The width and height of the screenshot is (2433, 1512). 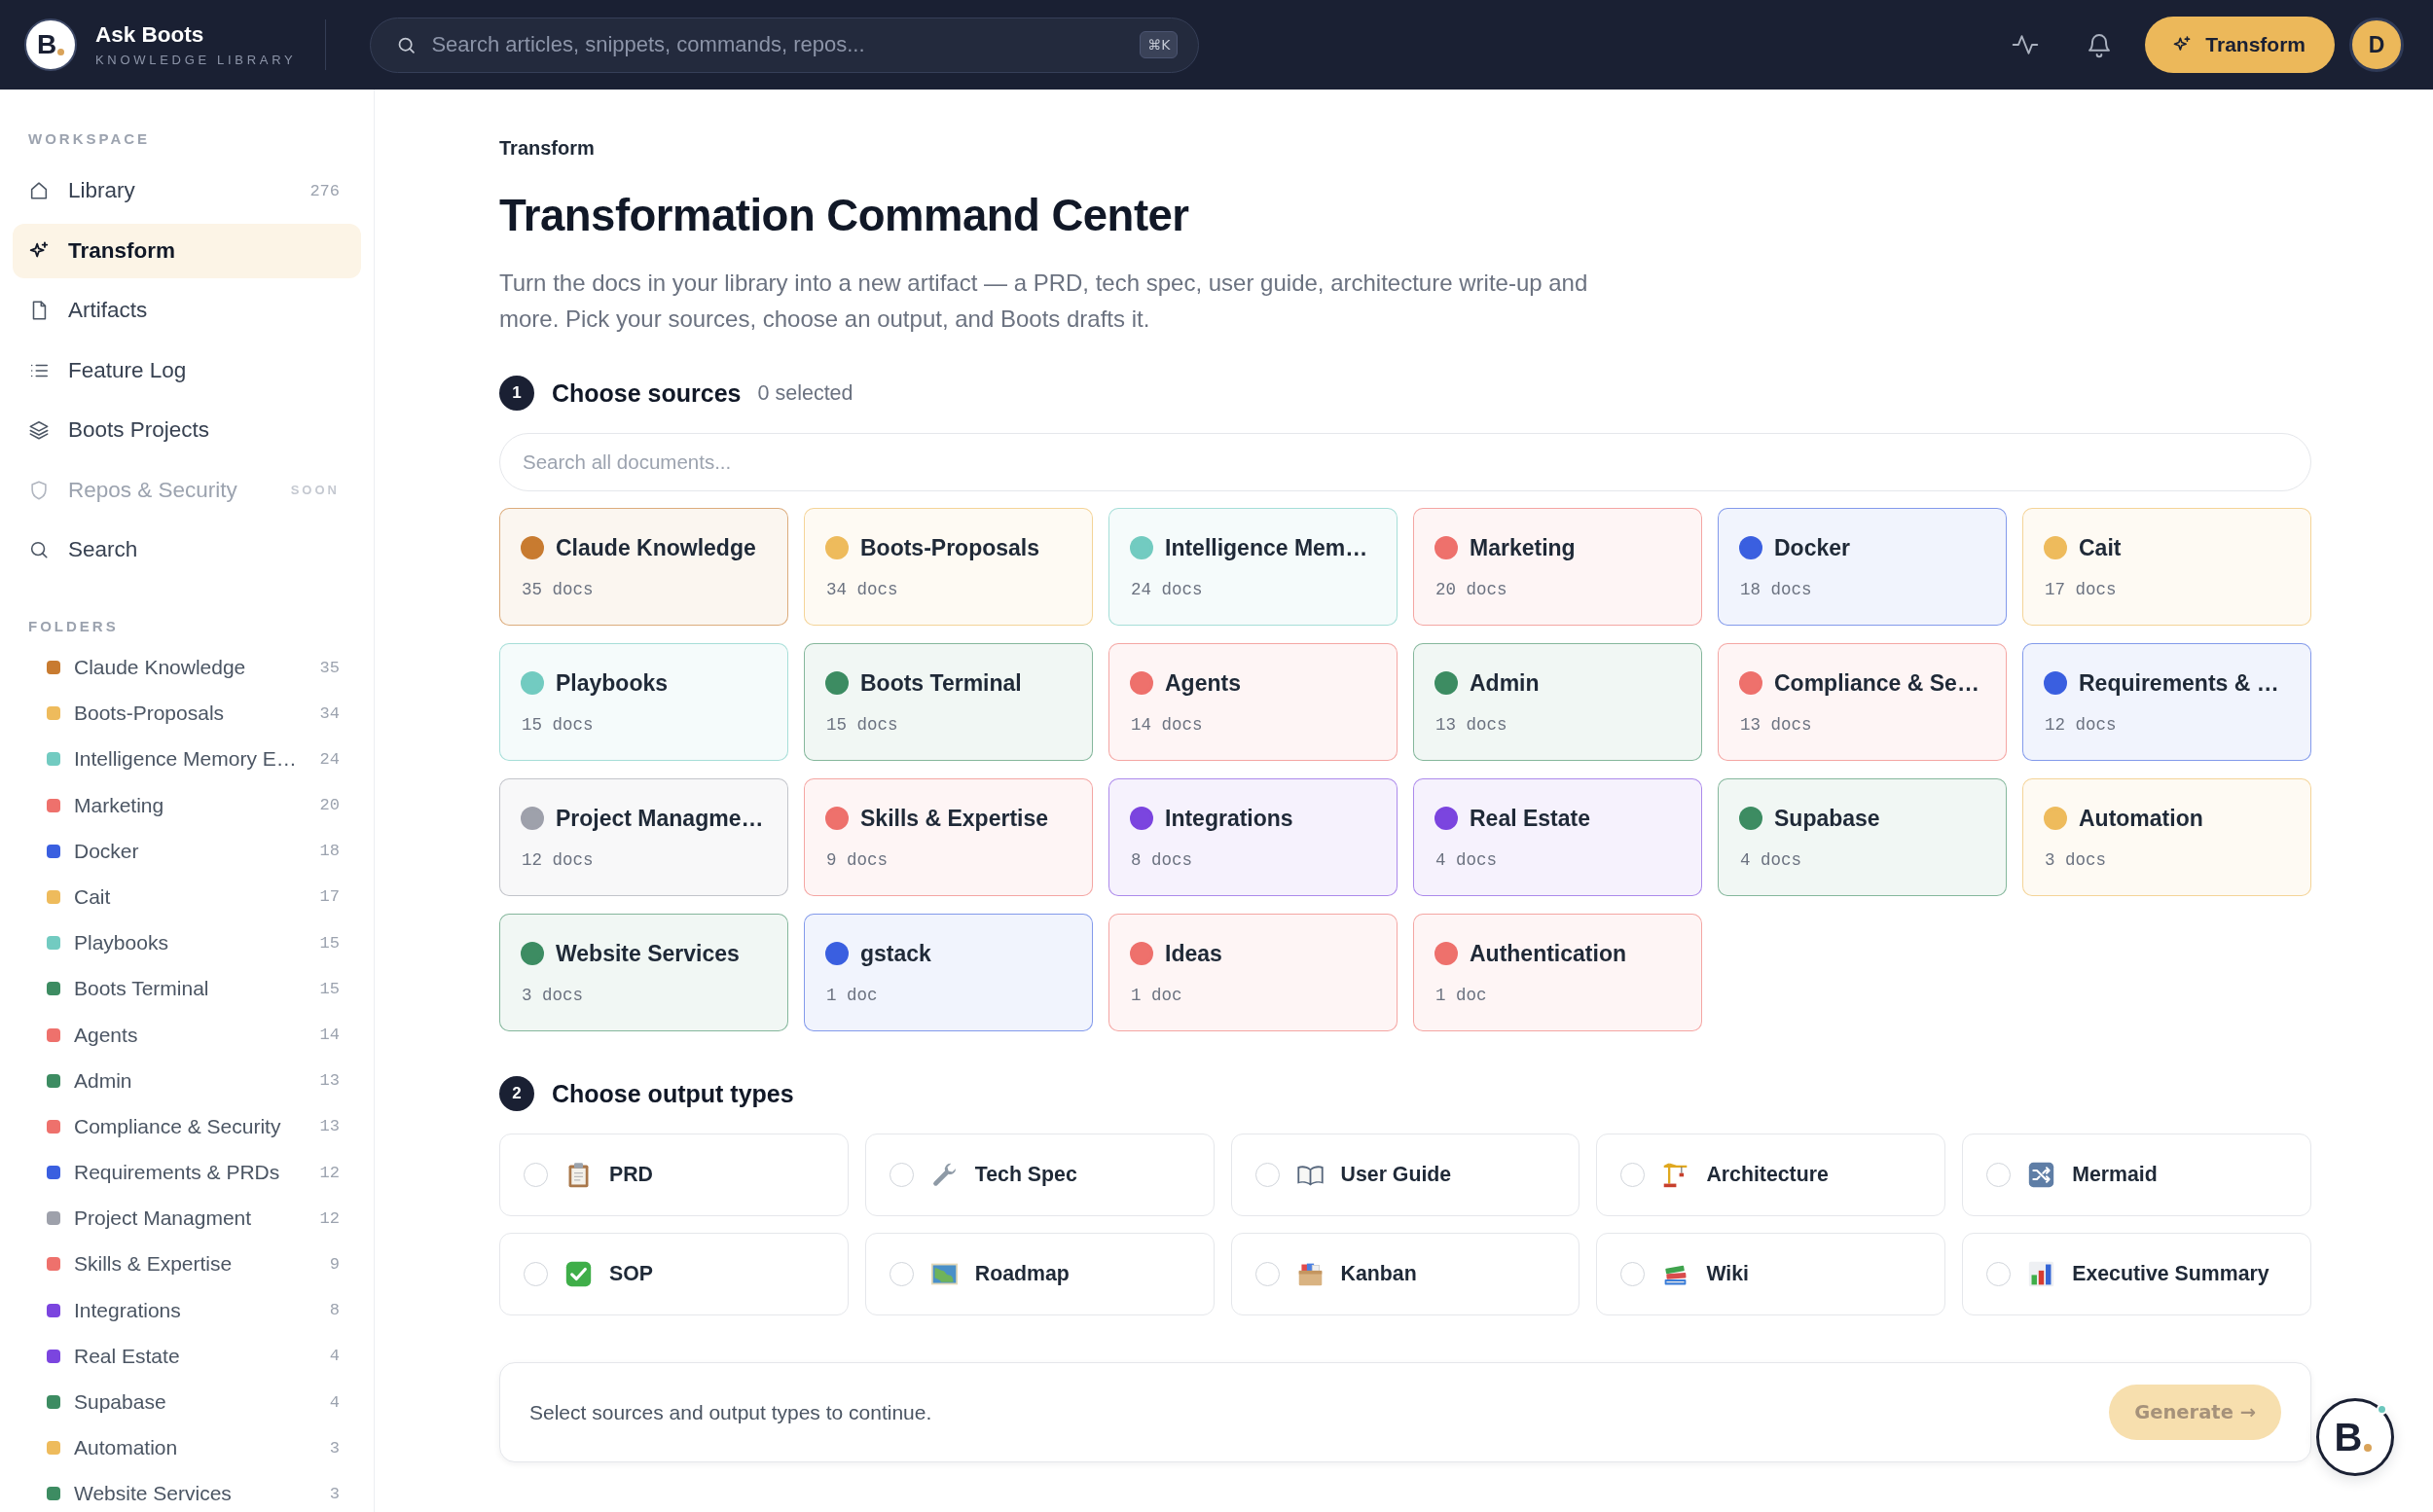 I want to click on output-option: Architecture, so click(x=1771, y=1175).